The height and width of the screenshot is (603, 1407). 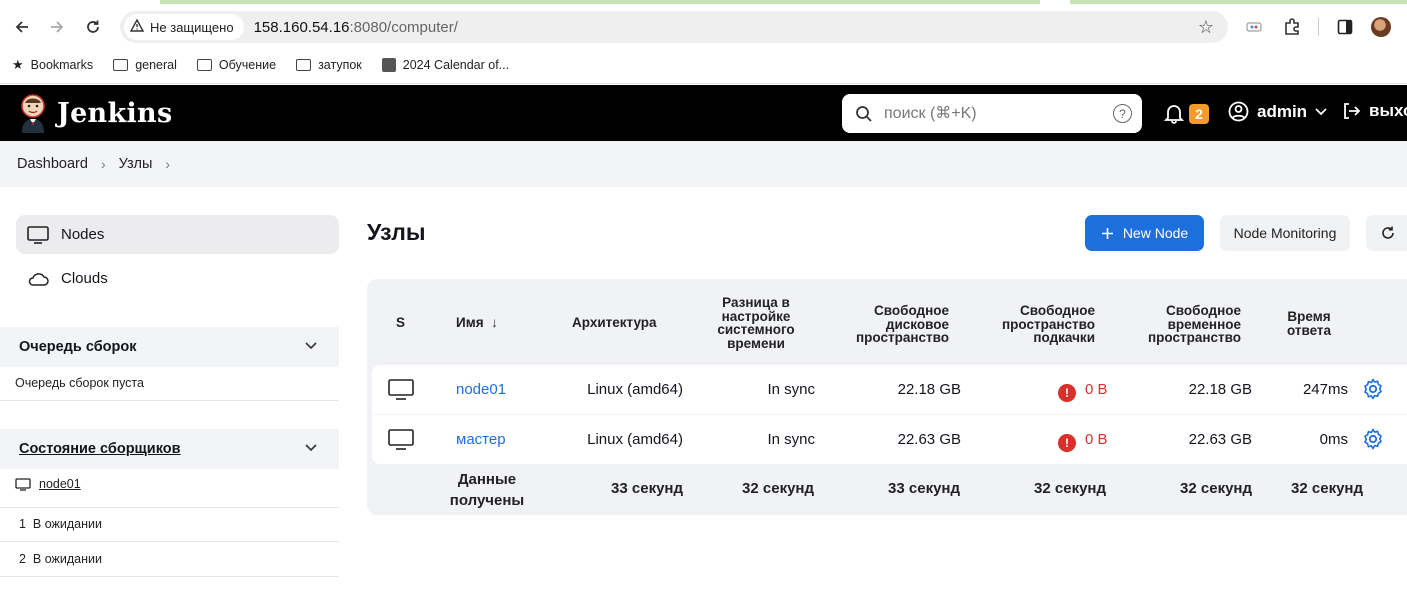 What do you see at coordinates (33, 113) in the screenshot?
I see `butler-icon` at bounding box center [33, 113].